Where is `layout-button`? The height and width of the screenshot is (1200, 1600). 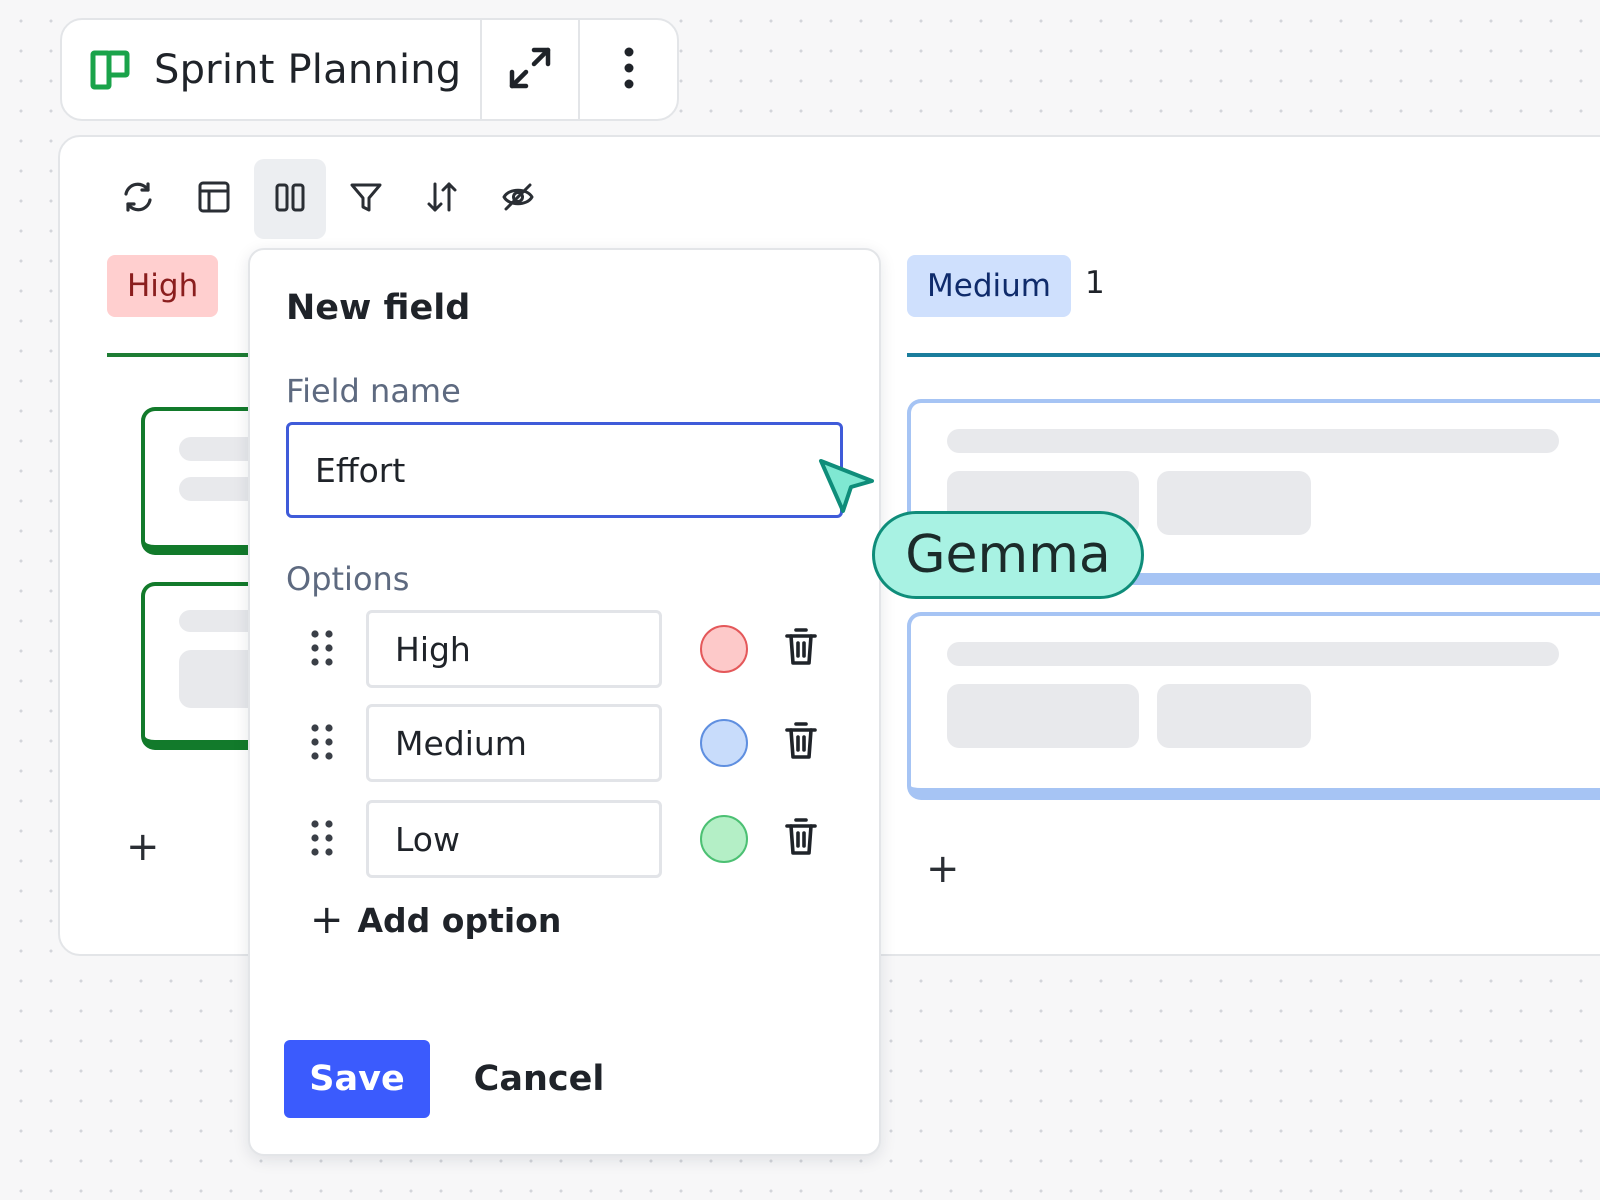
layout-button is located at coordinates (214, 199).